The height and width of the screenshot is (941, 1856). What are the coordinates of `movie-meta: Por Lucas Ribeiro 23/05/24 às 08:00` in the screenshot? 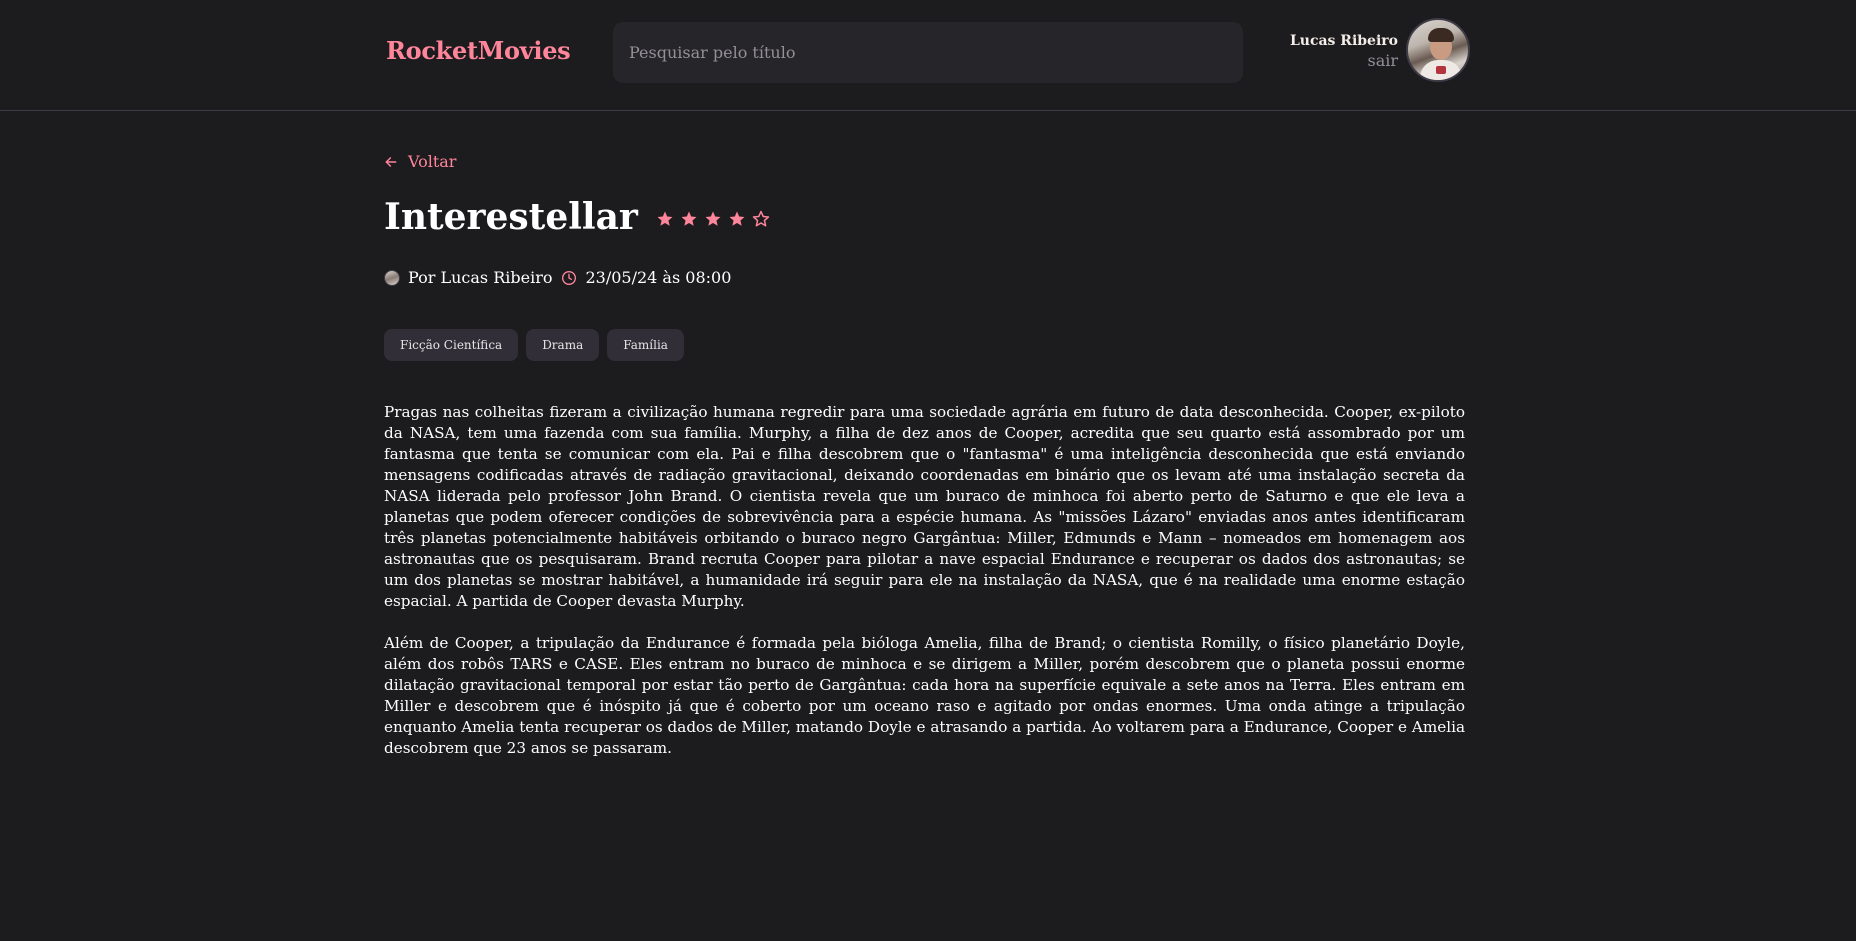 It's located at (557, 277).